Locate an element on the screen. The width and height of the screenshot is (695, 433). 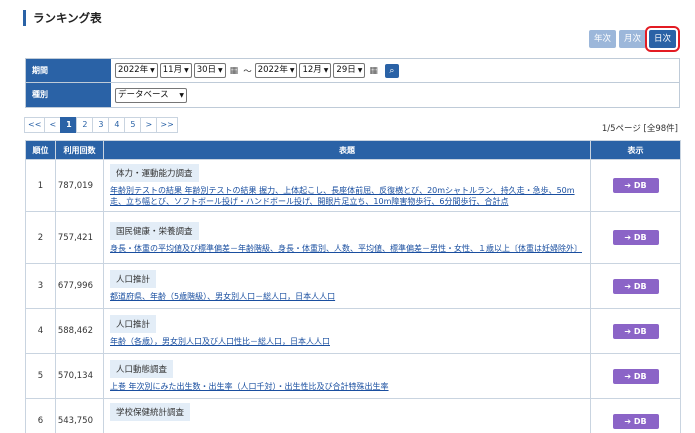
page-2: 2 is located at coordinates (85, 125).